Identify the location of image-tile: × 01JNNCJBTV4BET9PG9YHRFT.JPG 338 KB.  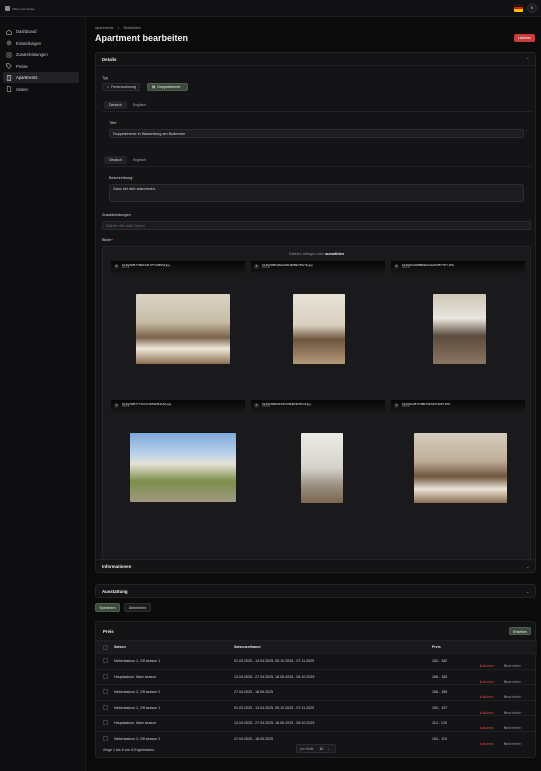
(458, 463).